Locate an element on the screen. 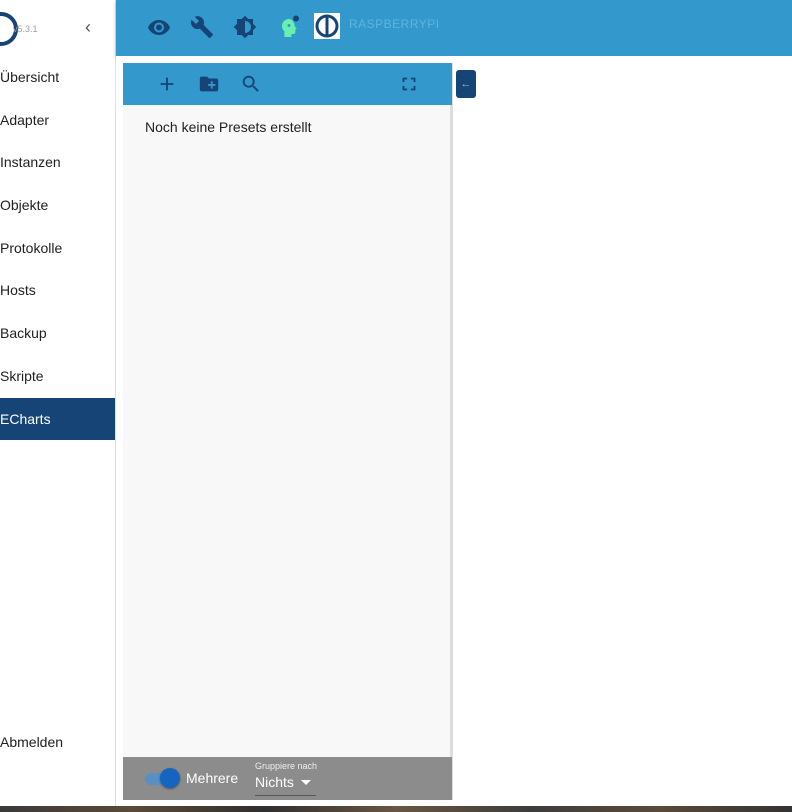 This screenshot has height=812, width=792. empty-presets-message: Noch keine Presets erstellt is located at coordinates (228, 127).